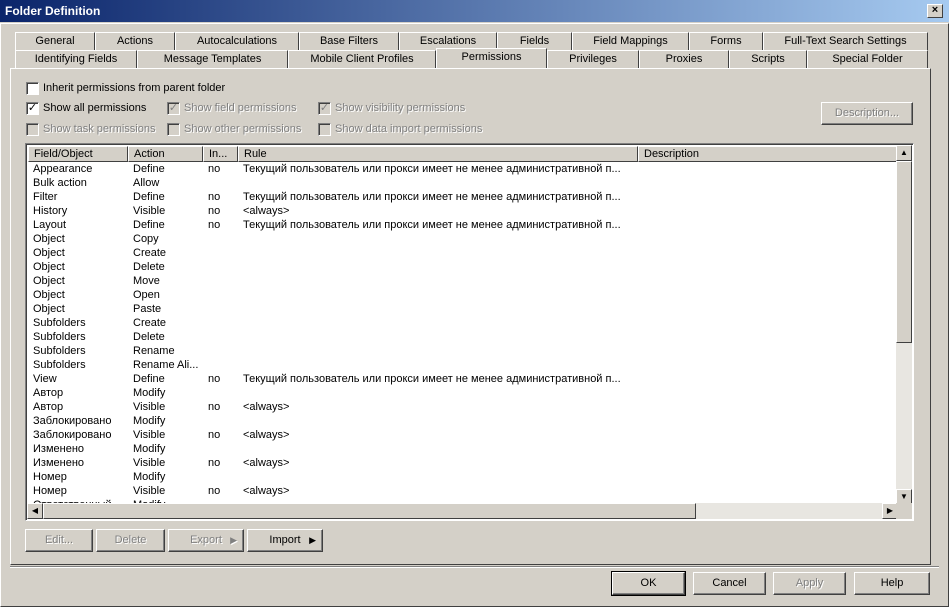  Describe the element at coordinates (91, 130) in the screenshot. I see `show-task-permissions-checkbox: Show task permissions` at that location.